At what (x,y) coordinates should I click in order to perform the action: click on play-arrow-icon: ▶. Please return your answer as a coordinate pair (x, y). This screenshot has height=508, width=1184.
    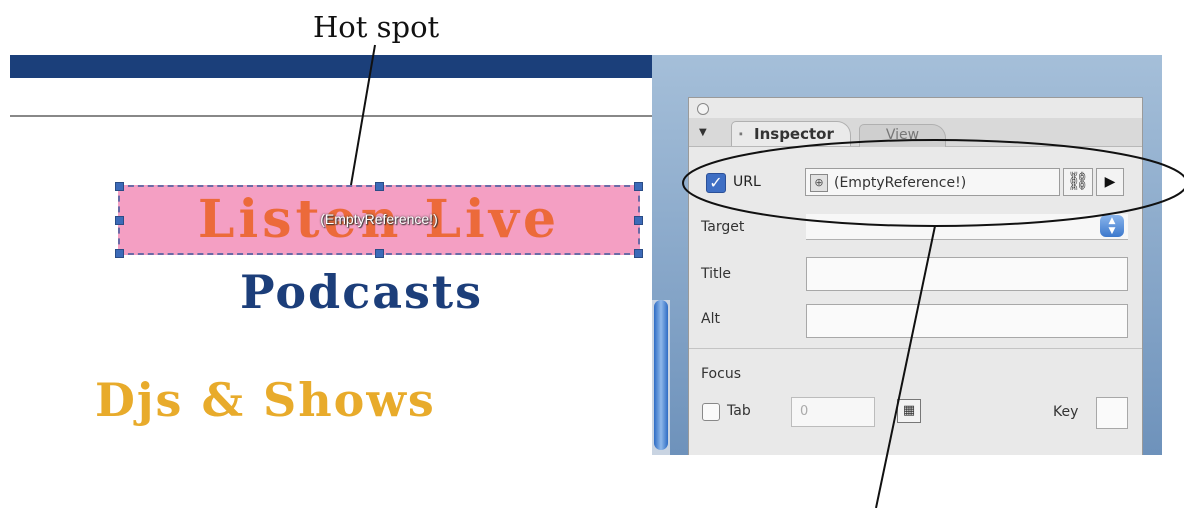
    Looking at the image, I should click on (1110, 182).